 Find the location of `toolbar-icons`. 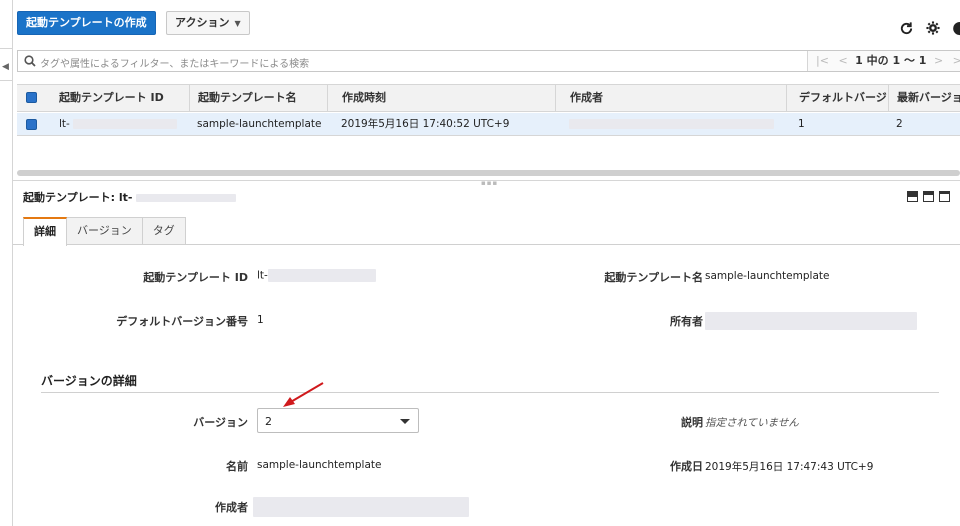

toolbar-icons is located at coordinates (929, 28).